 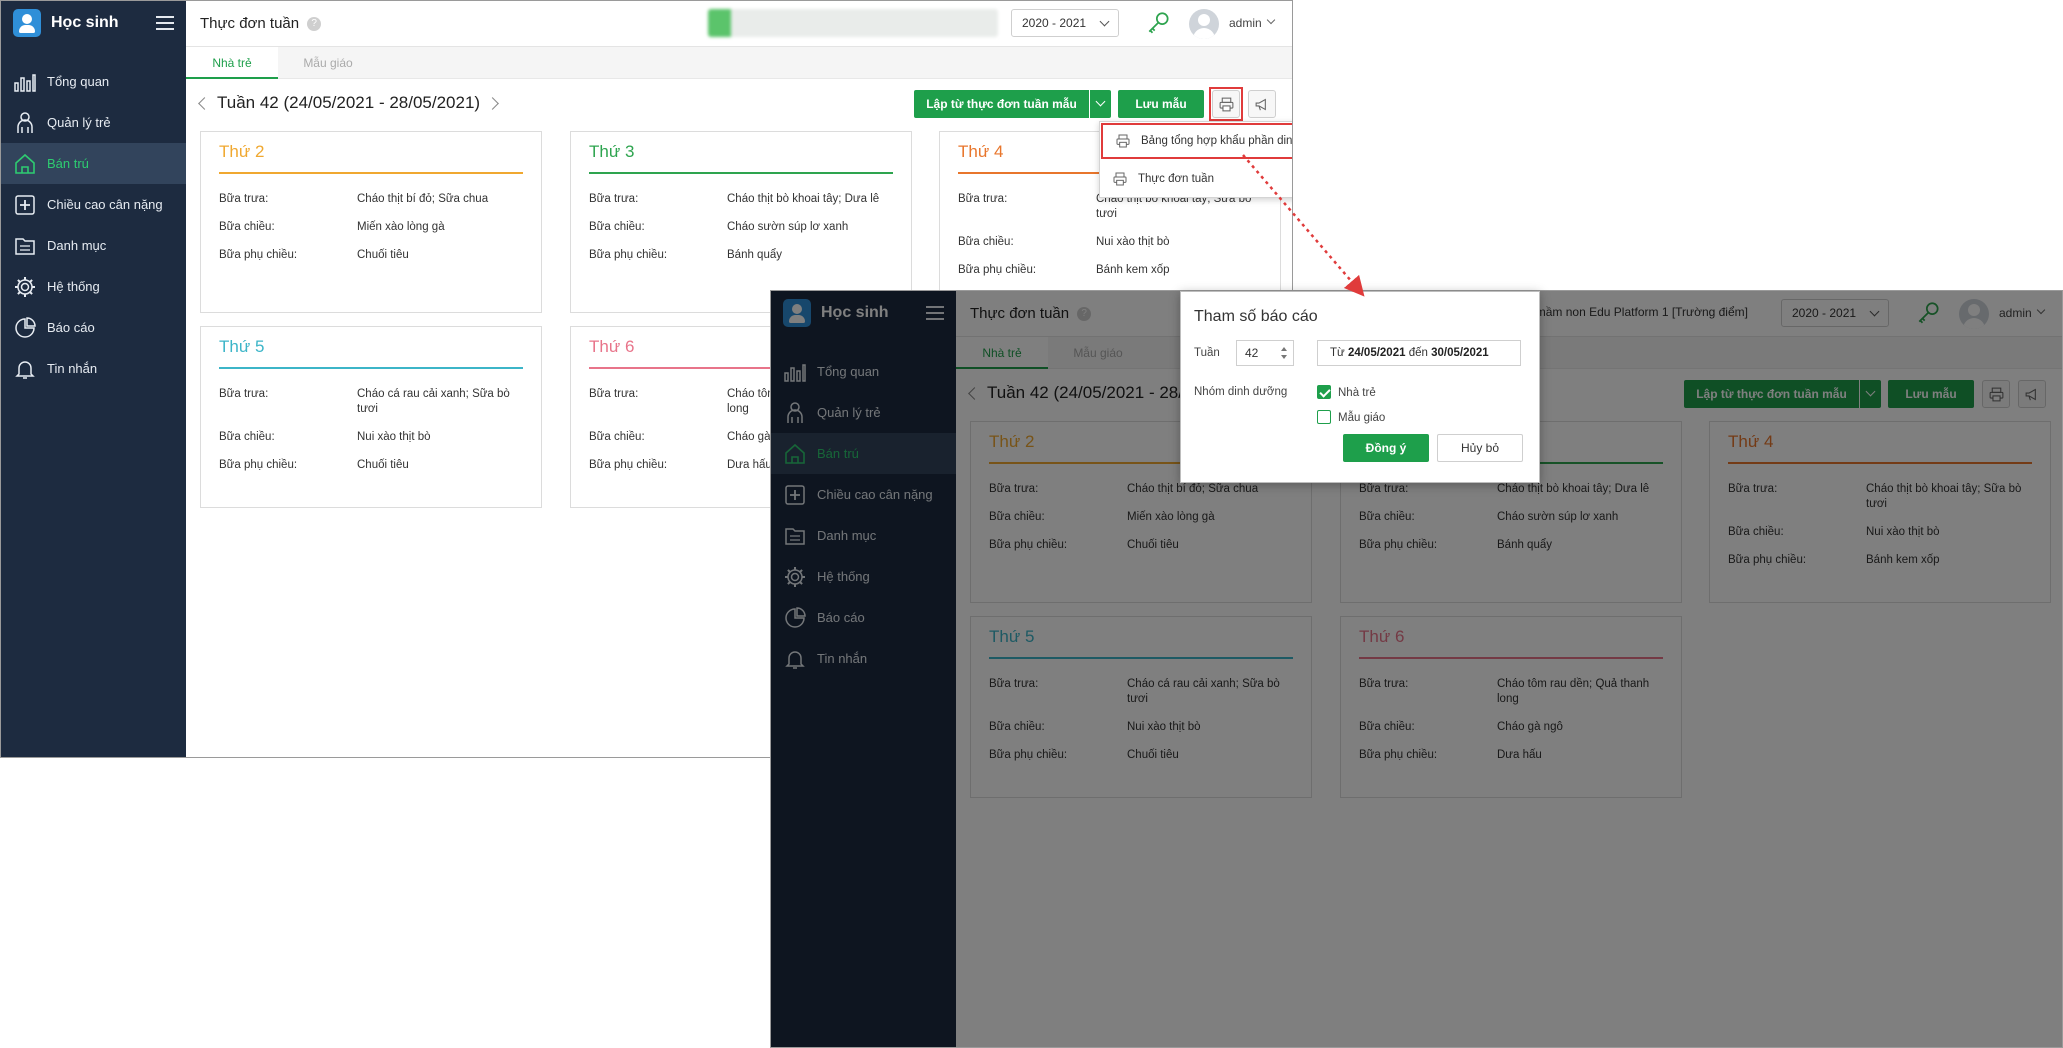 What do you see at coordinates (788, 227) in the screenshot?
I see `meal-value: Cháo sườn súp lơ xanh` at bounding box center [788, 227].